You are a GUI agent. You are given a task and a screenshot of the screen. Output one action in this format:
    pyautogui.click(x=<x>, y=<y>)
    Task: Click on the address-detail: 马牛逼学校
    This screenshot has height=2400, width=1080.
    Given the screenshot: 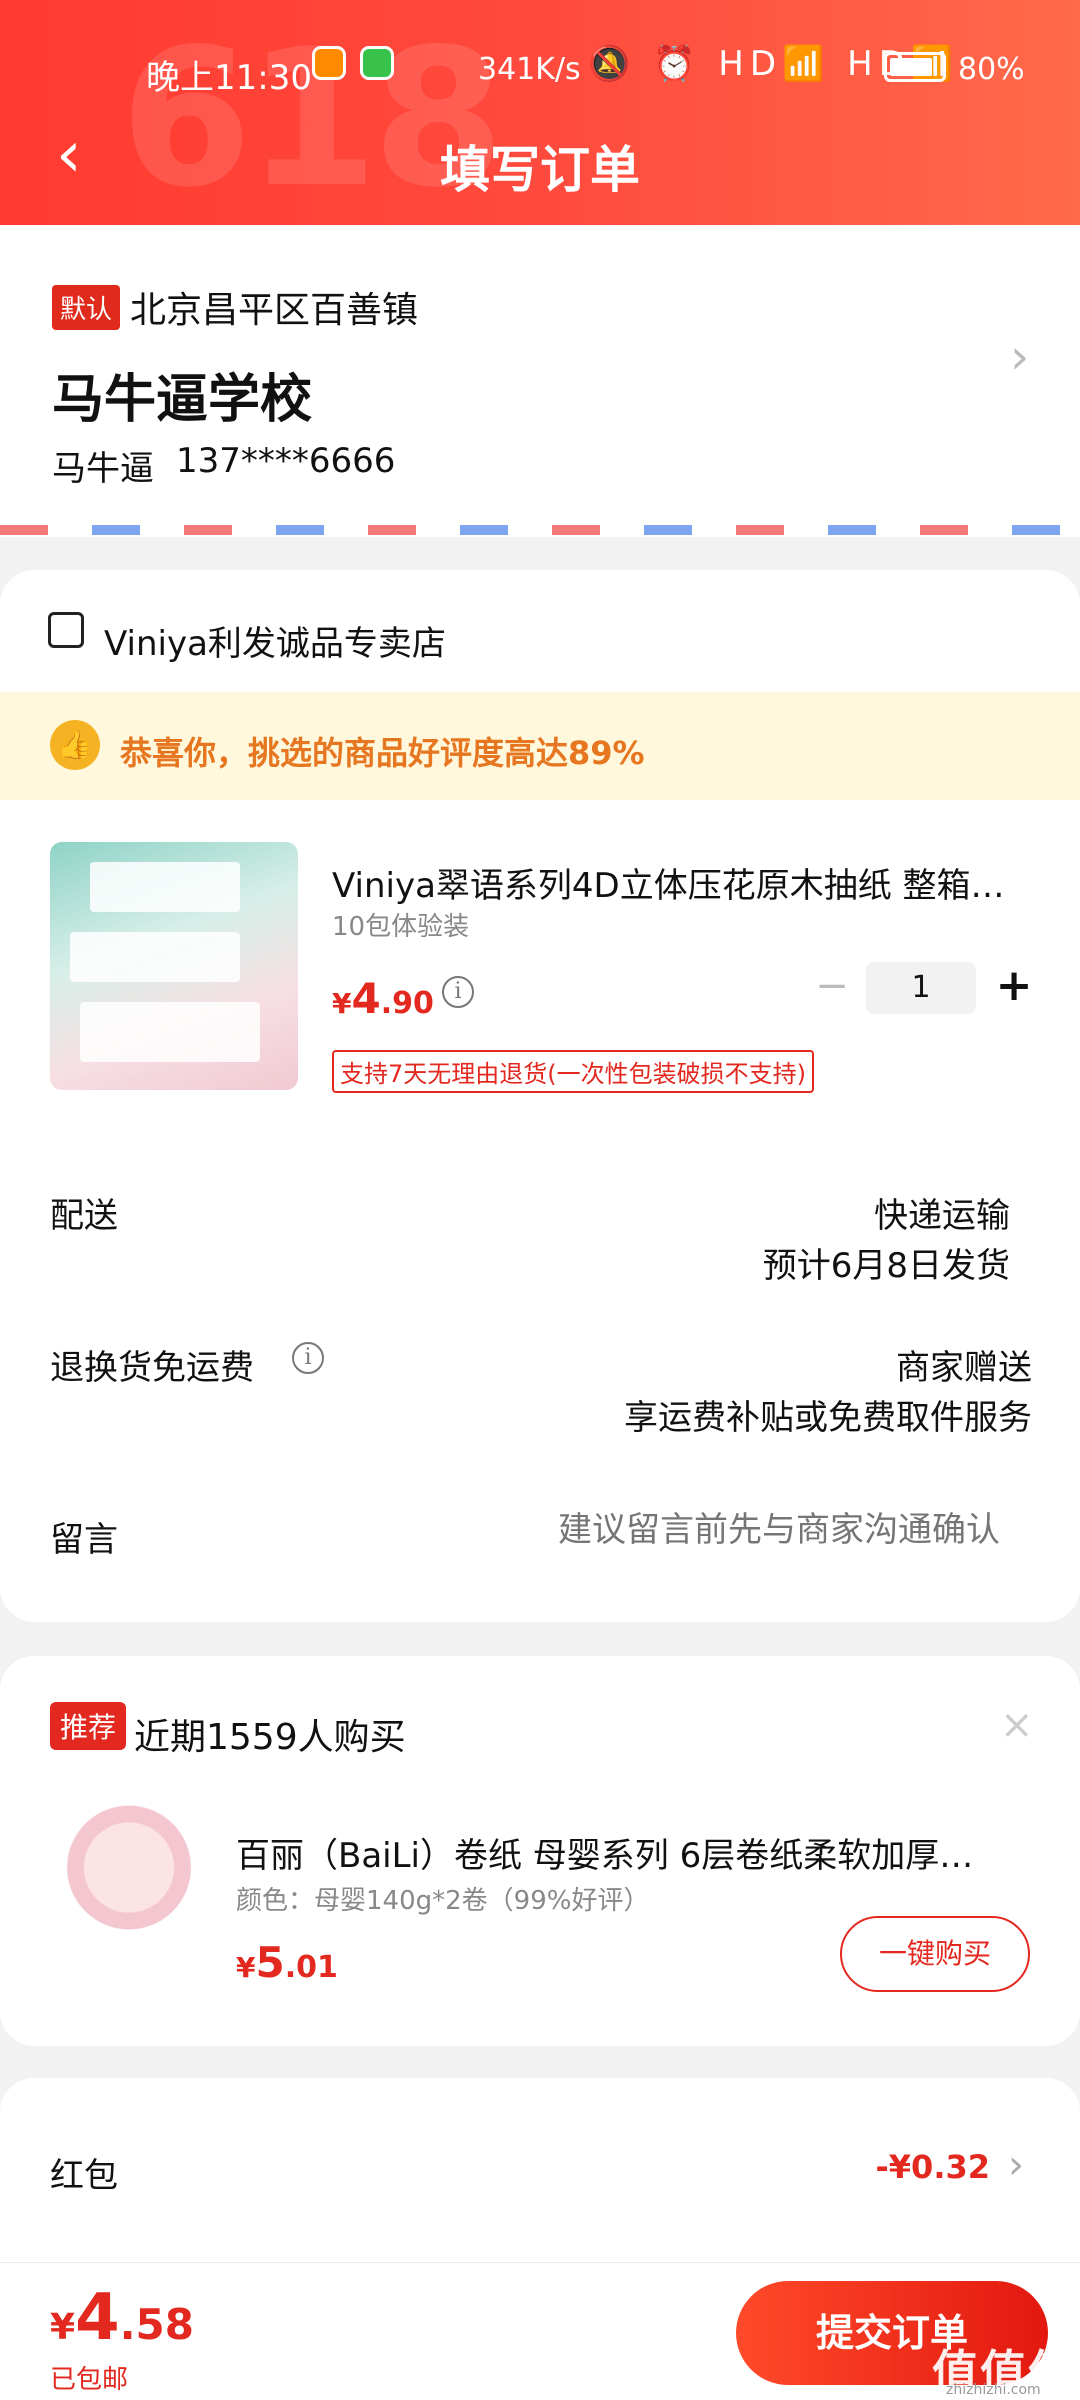 What is the action you would take?
    pyautogui.click(x=182, y=400)
    